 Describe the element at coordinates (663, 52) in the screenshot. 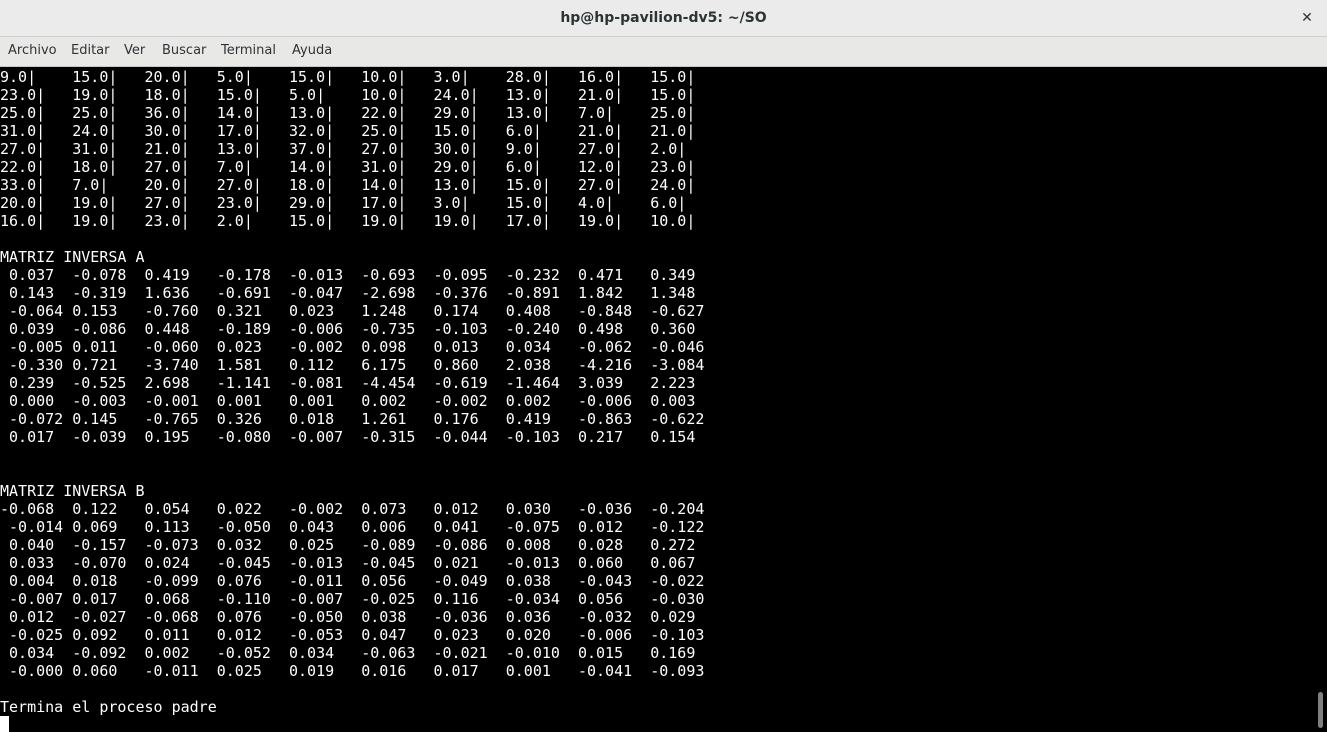

I see `menu-bar: Archivo Editar Ver Buscar Terminal Ayuda` at that location.